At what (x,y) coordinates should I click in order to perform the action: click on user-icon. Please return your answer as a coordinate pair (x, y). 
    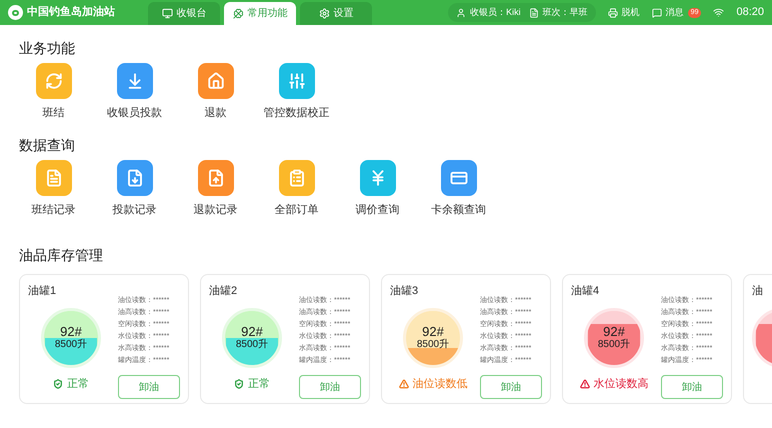
    Looking at the image, I should click on (461, 13).